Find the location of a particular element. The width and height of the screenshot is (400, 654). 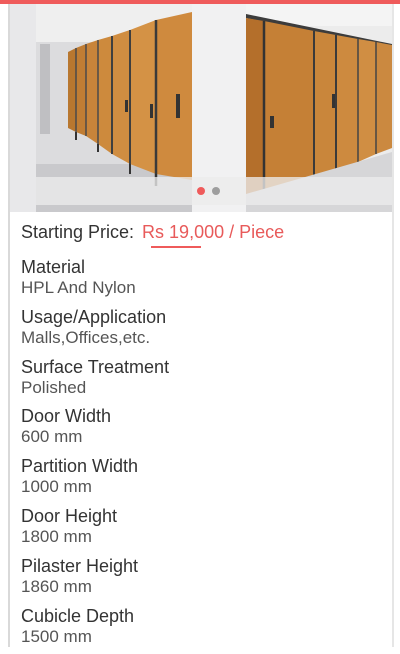

price-underline is located at coordinates (176, 247).